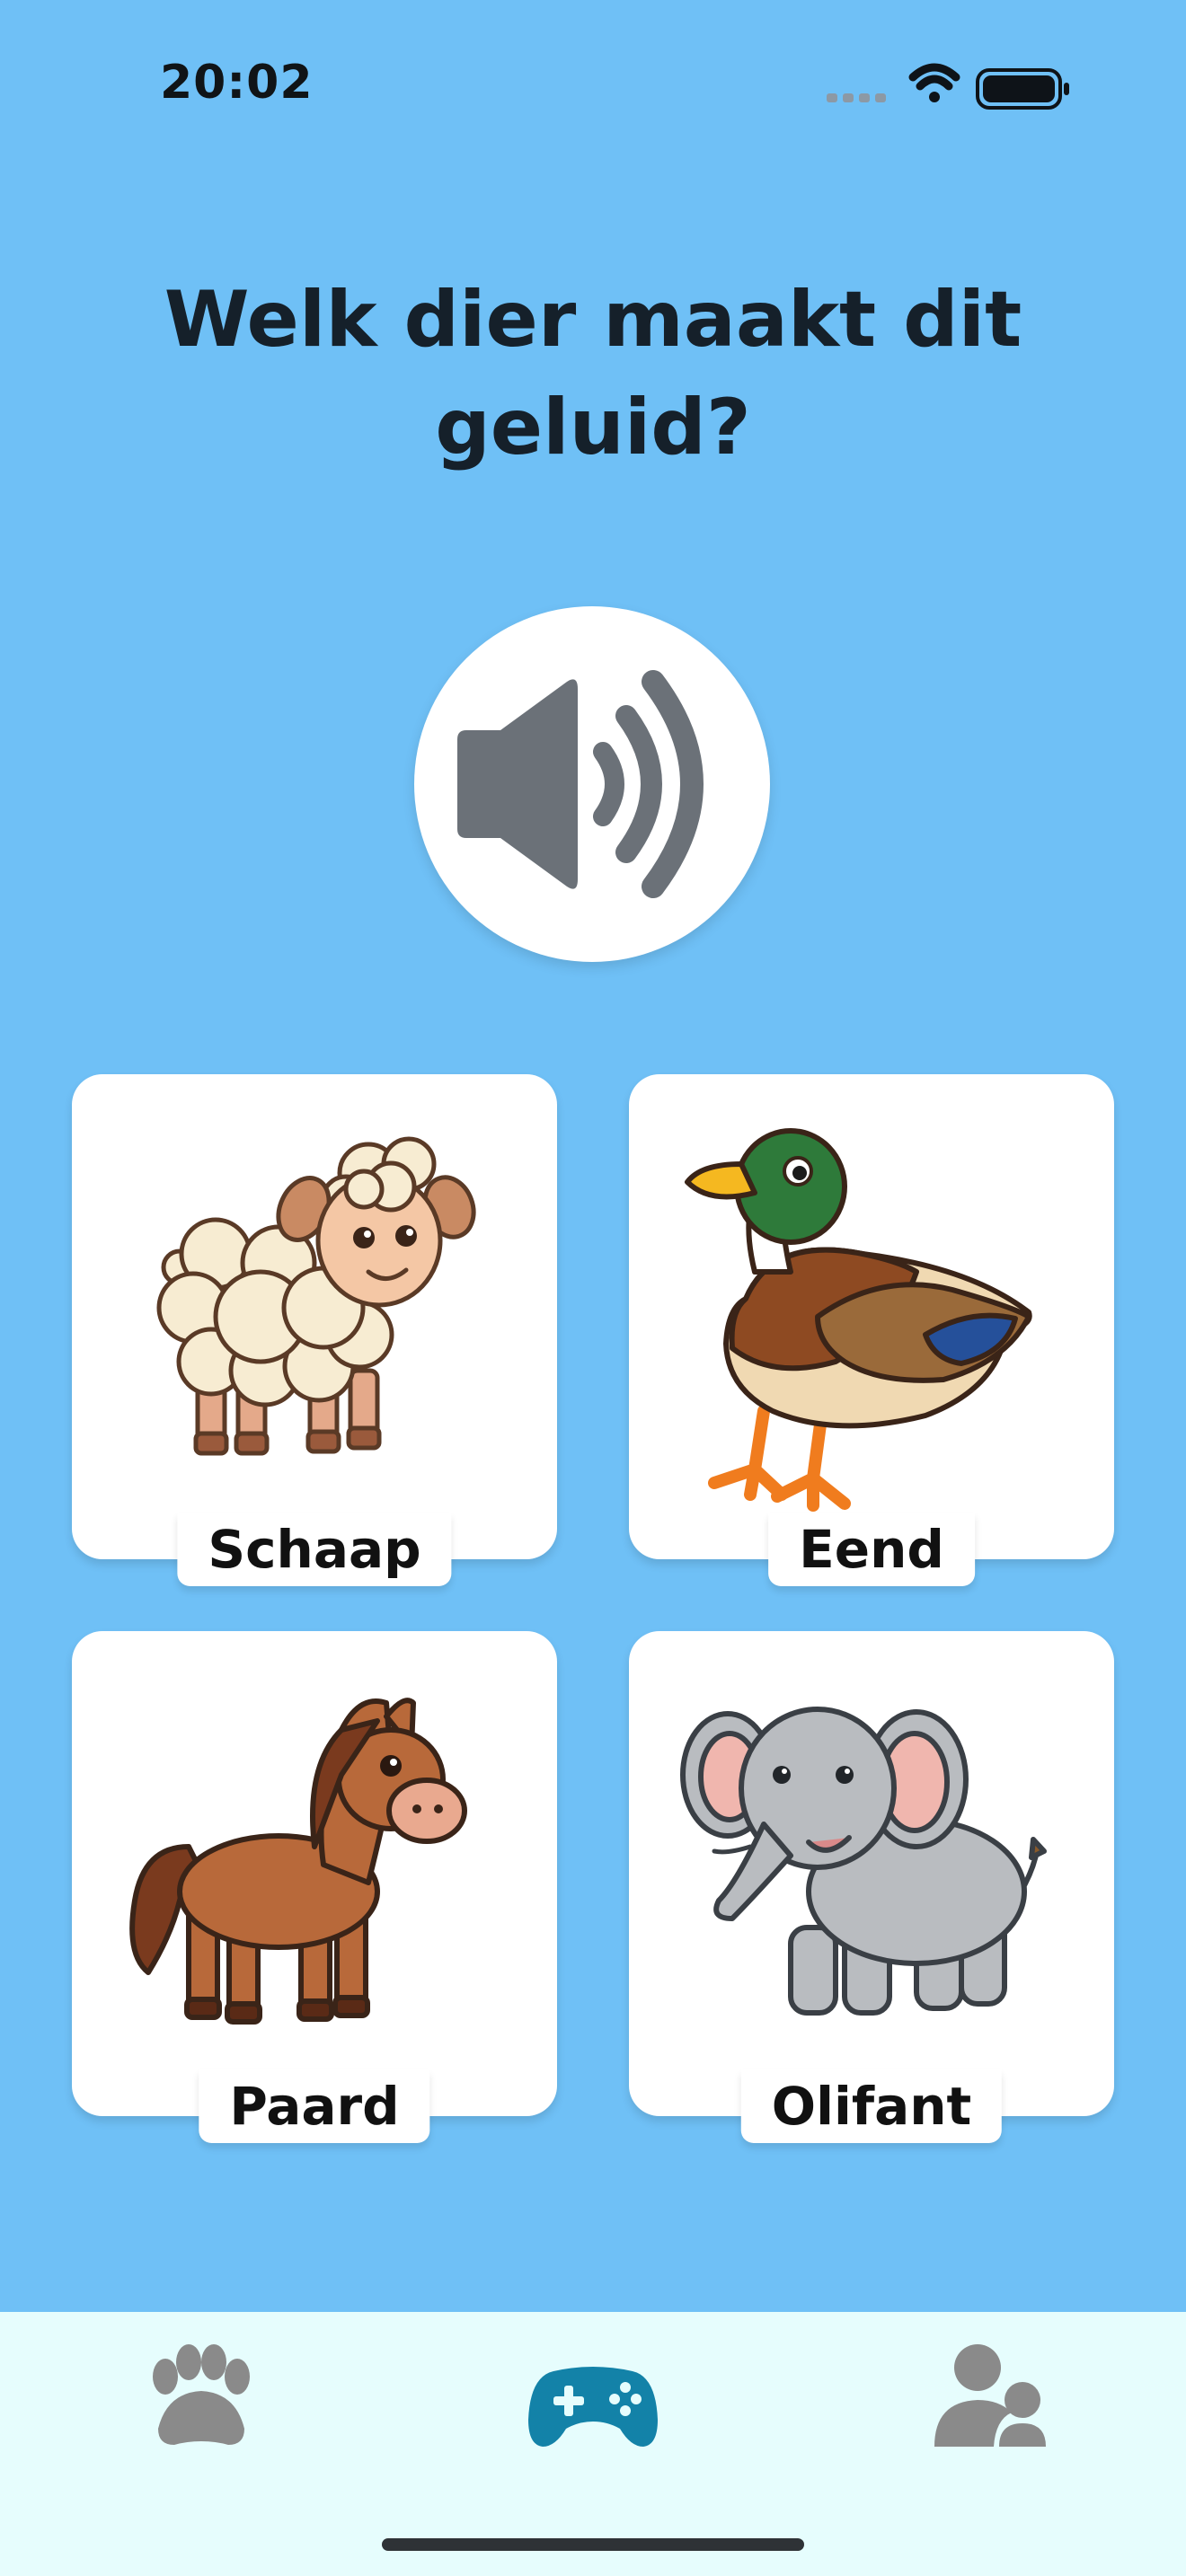 The height and width of the screenshot is (2576, 1186). I want to click on paw-icon, so click(201, 2394).